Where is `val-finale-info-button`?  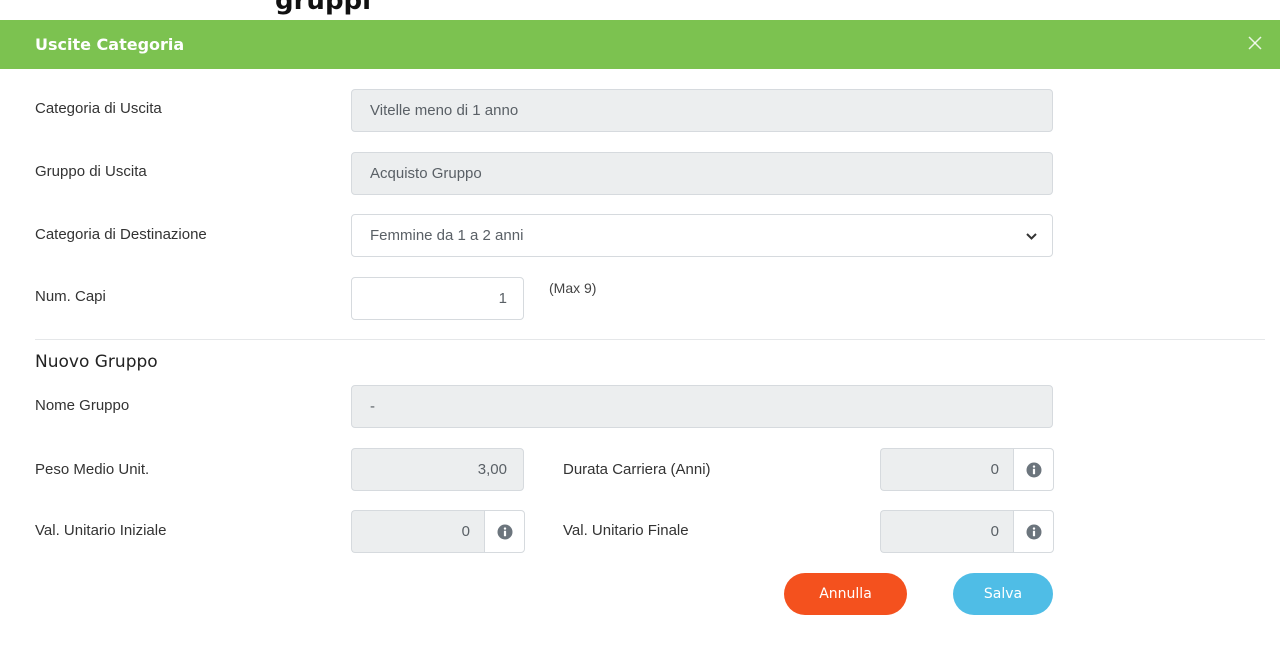
val-finale-info-button is located at coordinates (1033, 531).